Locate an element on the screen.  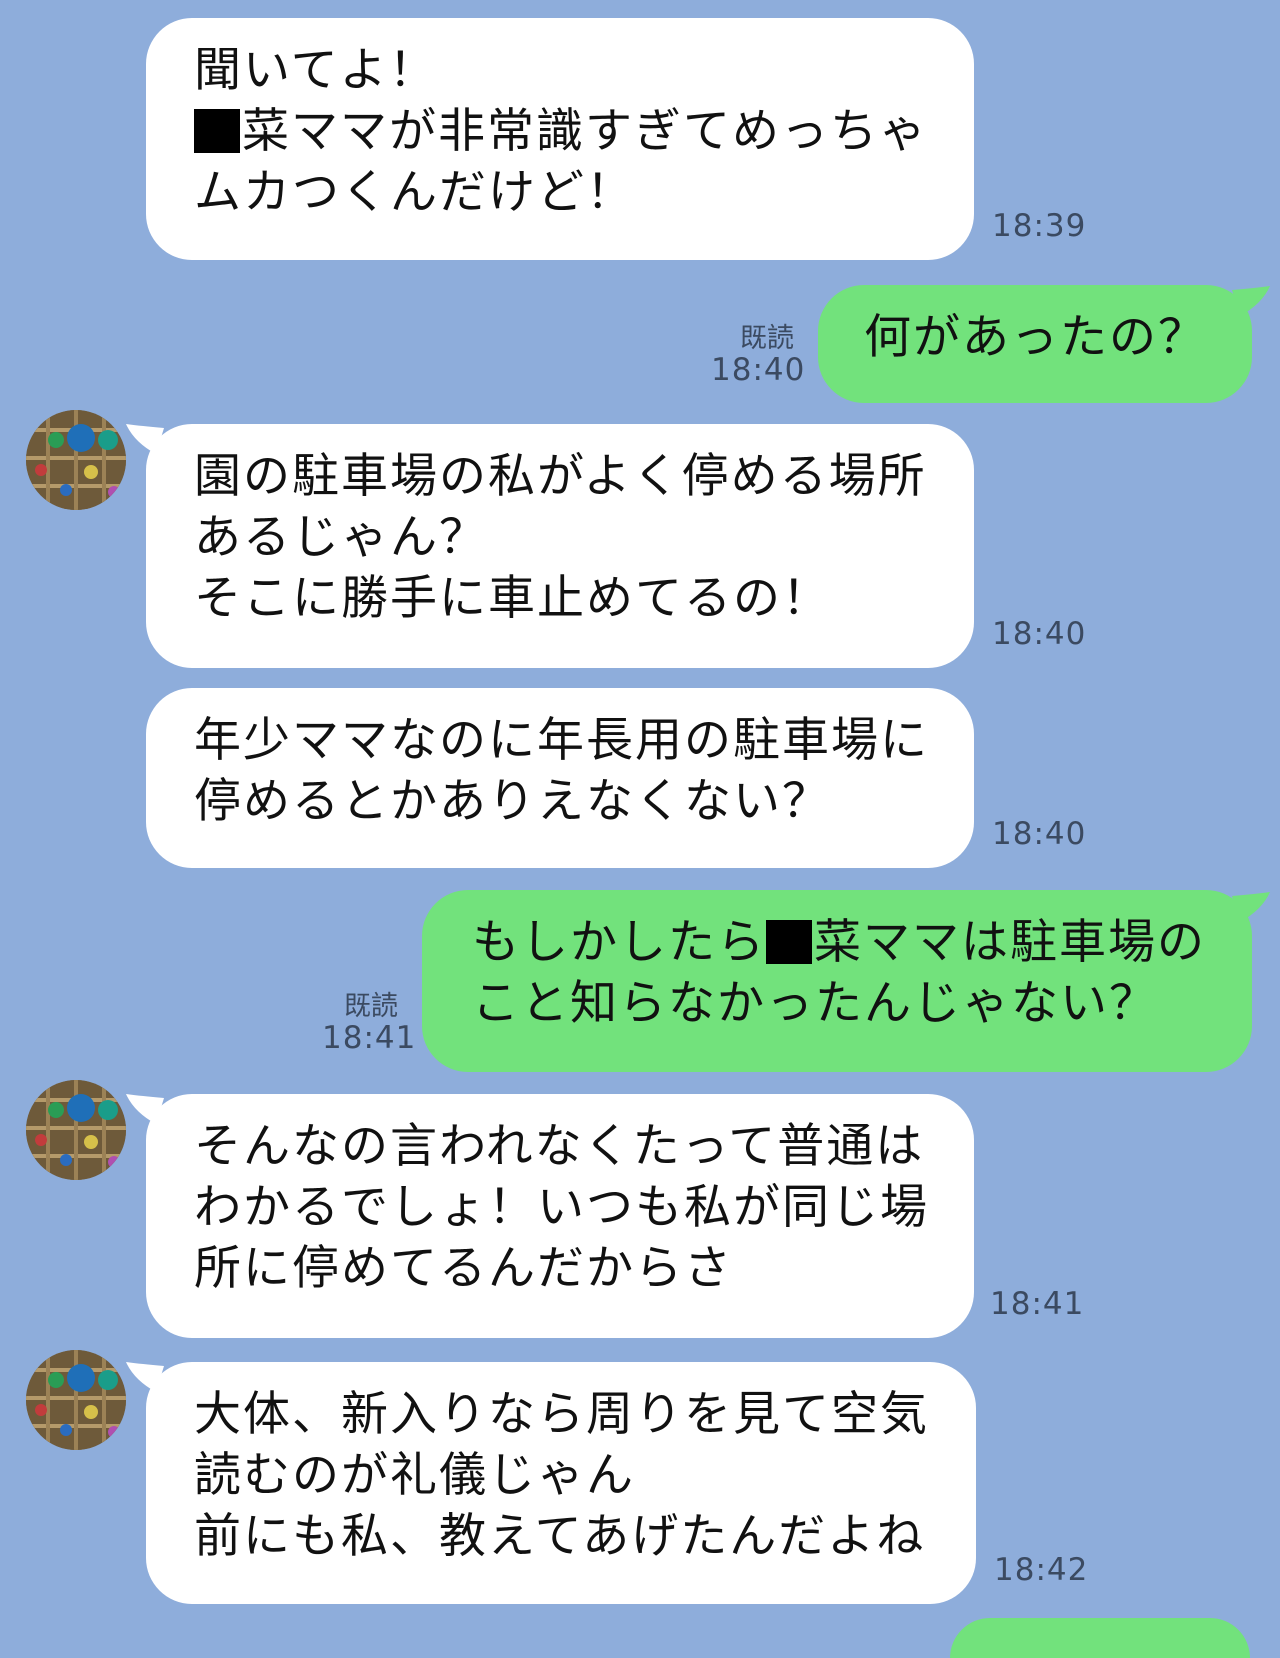
friend-message-bubble: 年少ママなのに年長用の駐車場に 停めるとかありえなくない？ is located at coordinates (560, 778).